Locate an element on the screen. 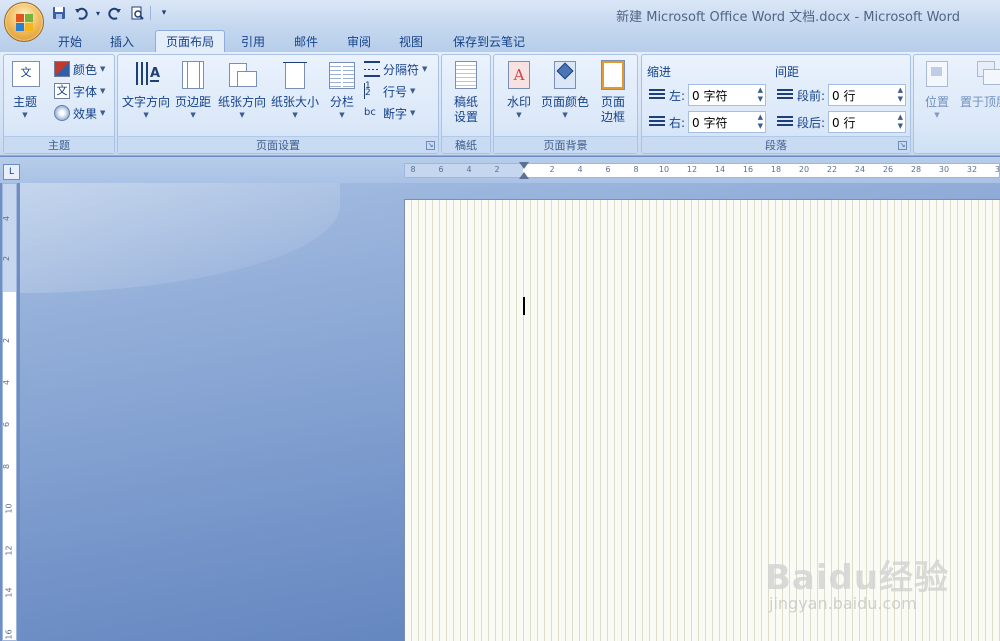 The height and width of the screenshot is (641, 1000). vertical-ruler-margin-shade is located at coordinates (9, 238).